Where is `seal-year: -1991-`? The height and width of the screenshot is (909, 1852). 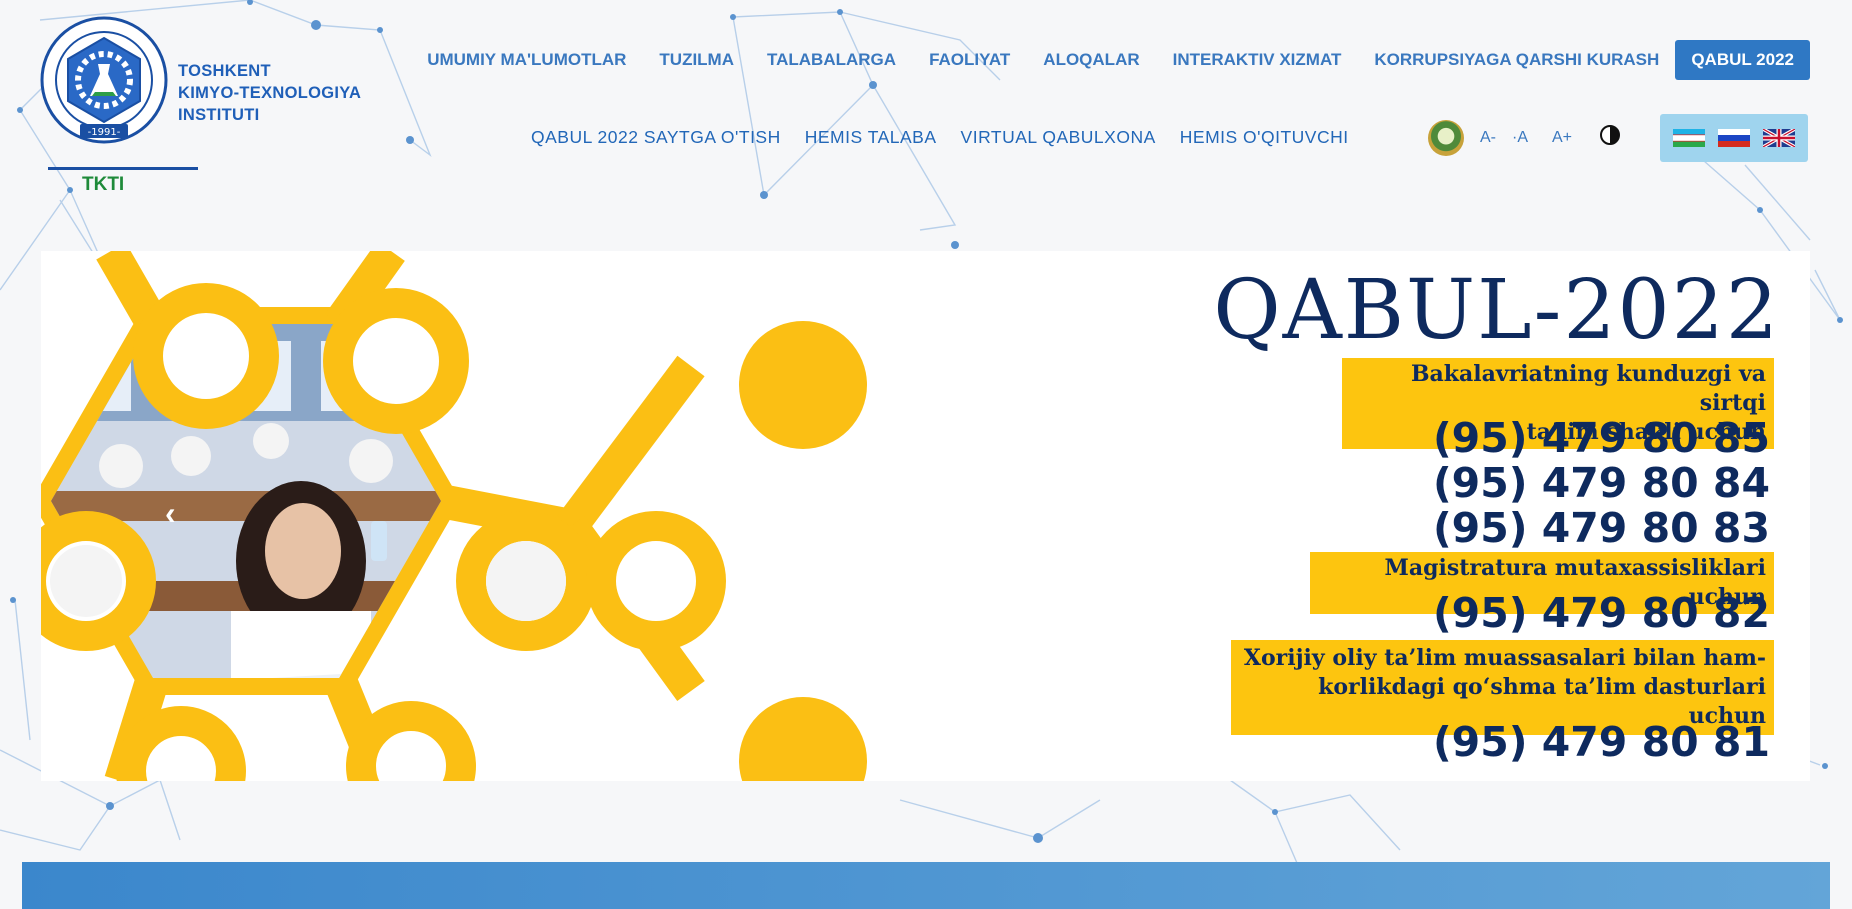
seal-year: -1991- is located at coordinates (104, 132).